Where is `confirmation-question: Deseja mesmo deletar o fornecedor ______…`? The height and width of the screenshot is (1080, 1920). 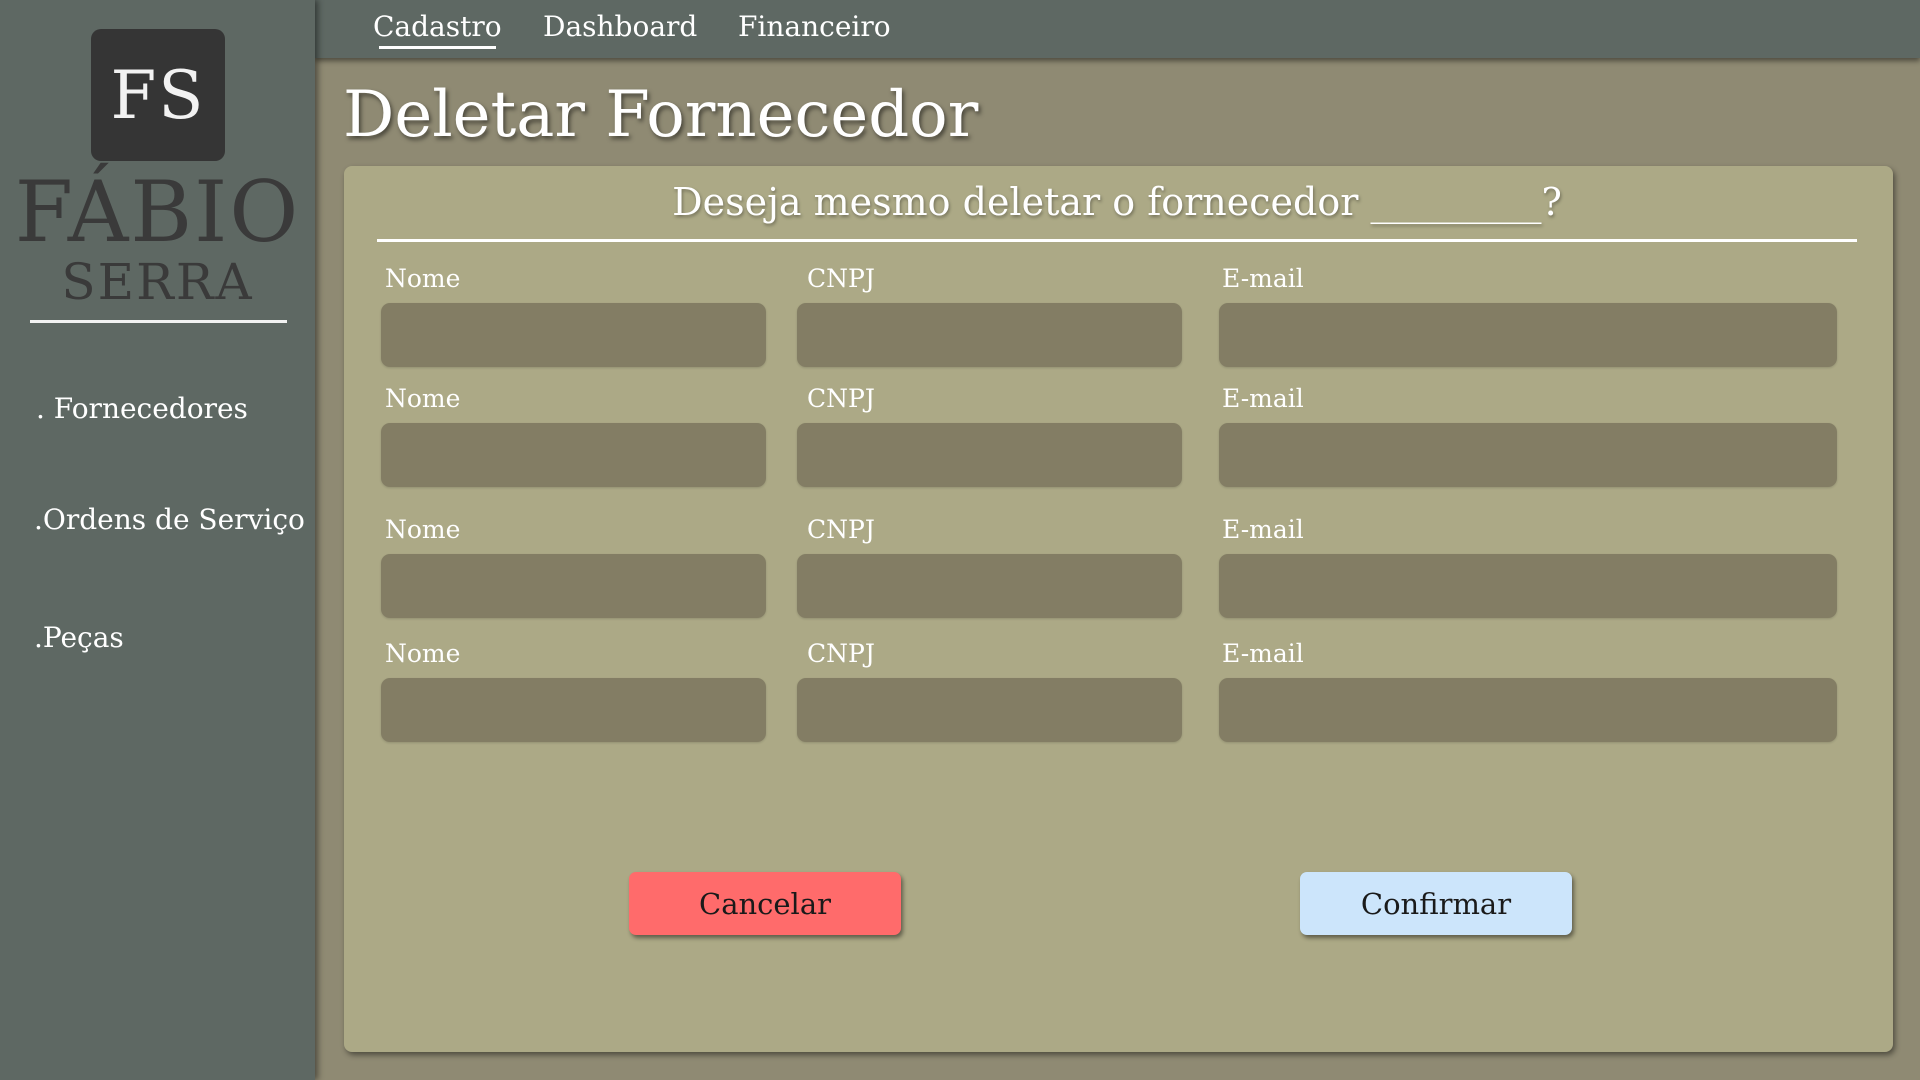
confirmation-question: Deseja mesmo deletar o fornecedor ______… is located at coordinates (1117, 202).